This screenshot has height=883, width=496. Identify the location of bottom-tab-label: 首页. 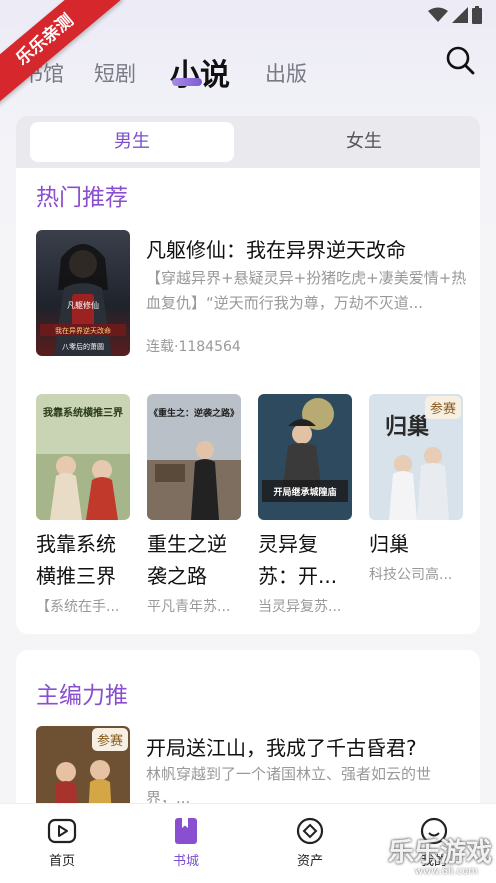
(61, 861).